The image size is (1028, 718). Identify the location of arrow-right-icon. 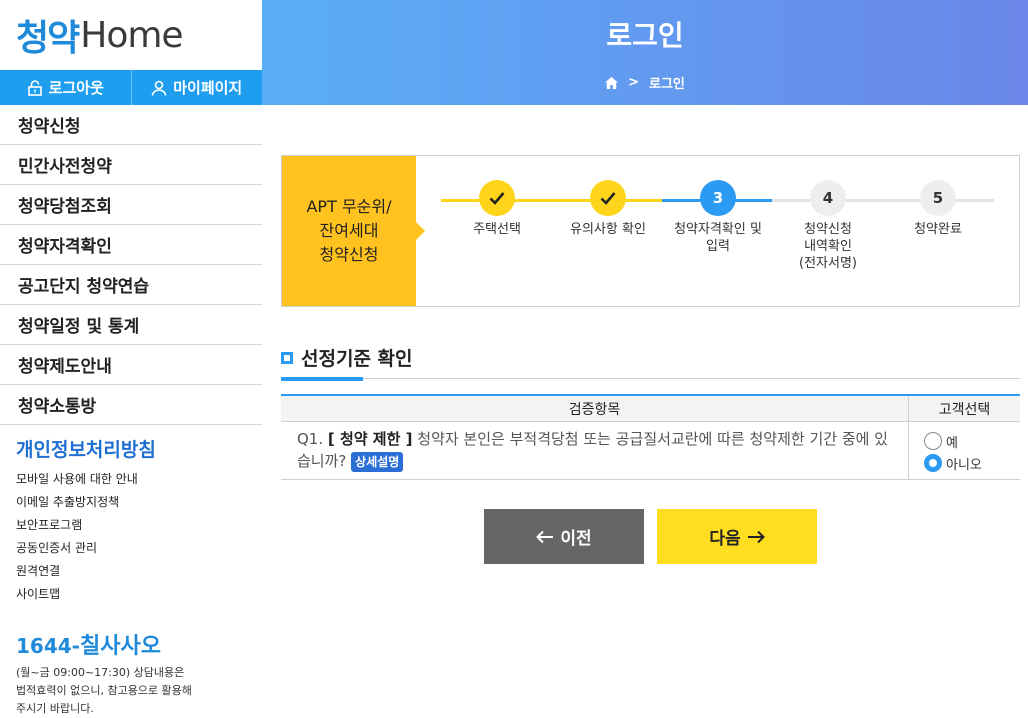
(756, 536).